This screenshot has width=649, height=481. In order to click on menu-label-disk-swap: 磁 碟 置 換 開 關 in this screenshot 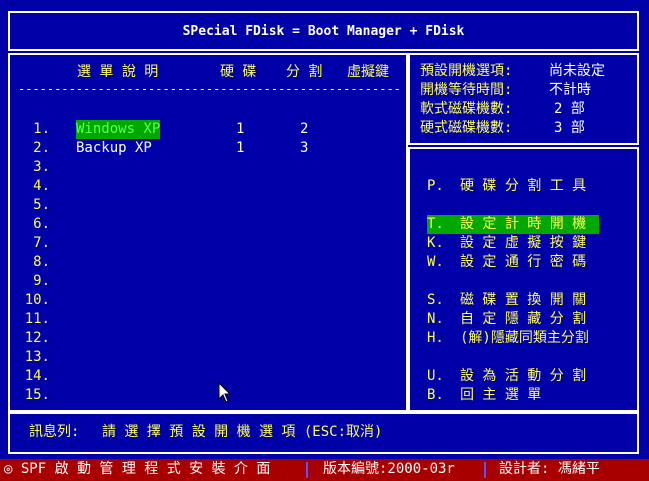, I will do `click(523, 300)`.